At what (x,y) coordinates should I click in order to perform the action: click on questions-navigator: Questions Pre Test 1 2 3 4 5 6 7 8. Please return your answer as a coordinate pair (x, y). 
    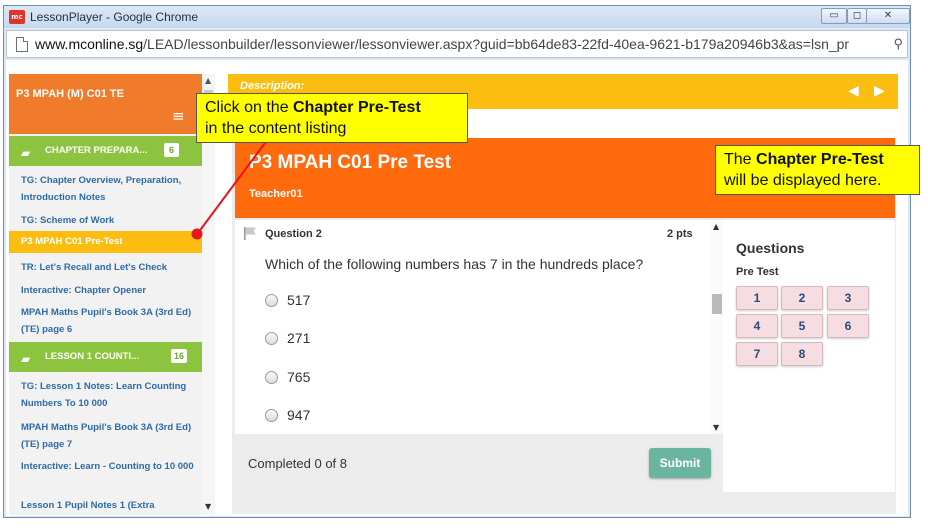
    Looking at the image, I should click on (809, 356).